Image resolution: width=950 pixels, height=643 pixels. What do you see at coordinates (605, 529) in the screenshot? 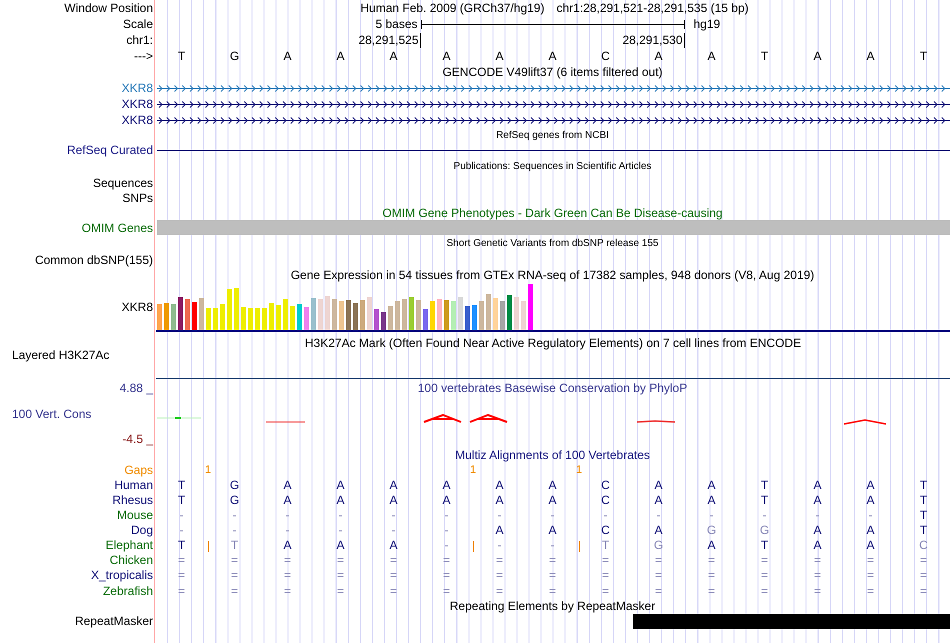
I see `alignment-base: C` at bounding box center [605, 529].